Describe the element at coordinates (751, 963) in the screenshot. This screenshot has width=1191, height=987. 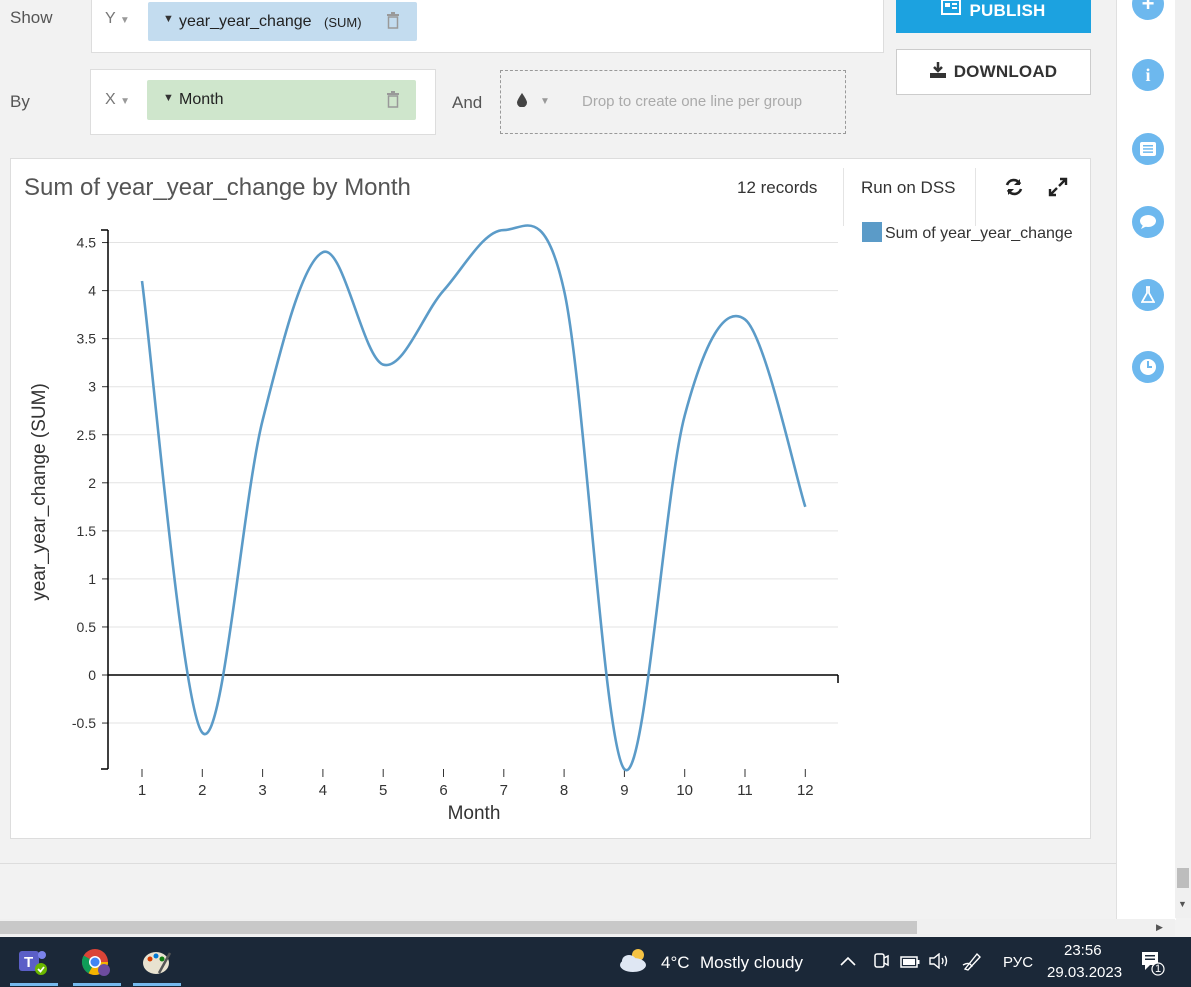
I see `weather-text: Mostly cloudy` at that location.